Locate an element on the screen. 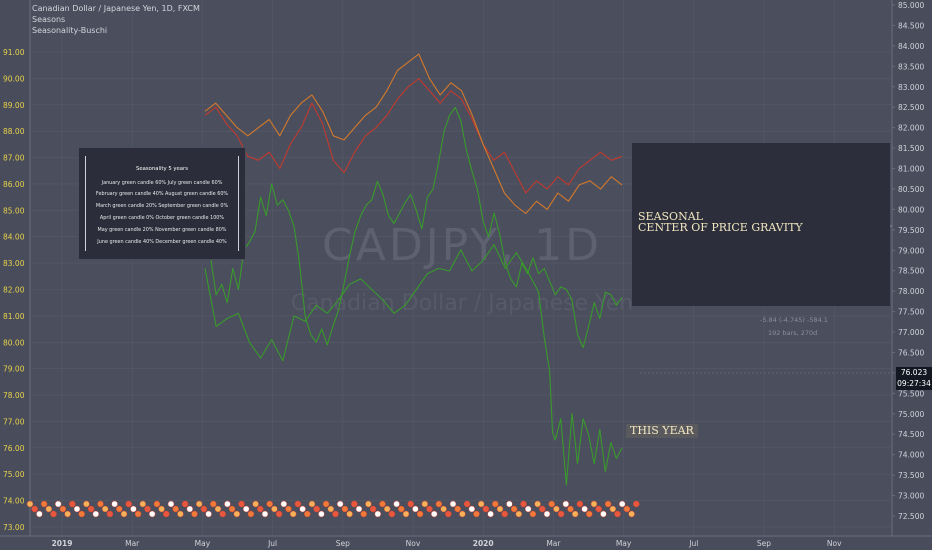  countdown-tag: 09:27:34 is located at coordinates (914, 384).